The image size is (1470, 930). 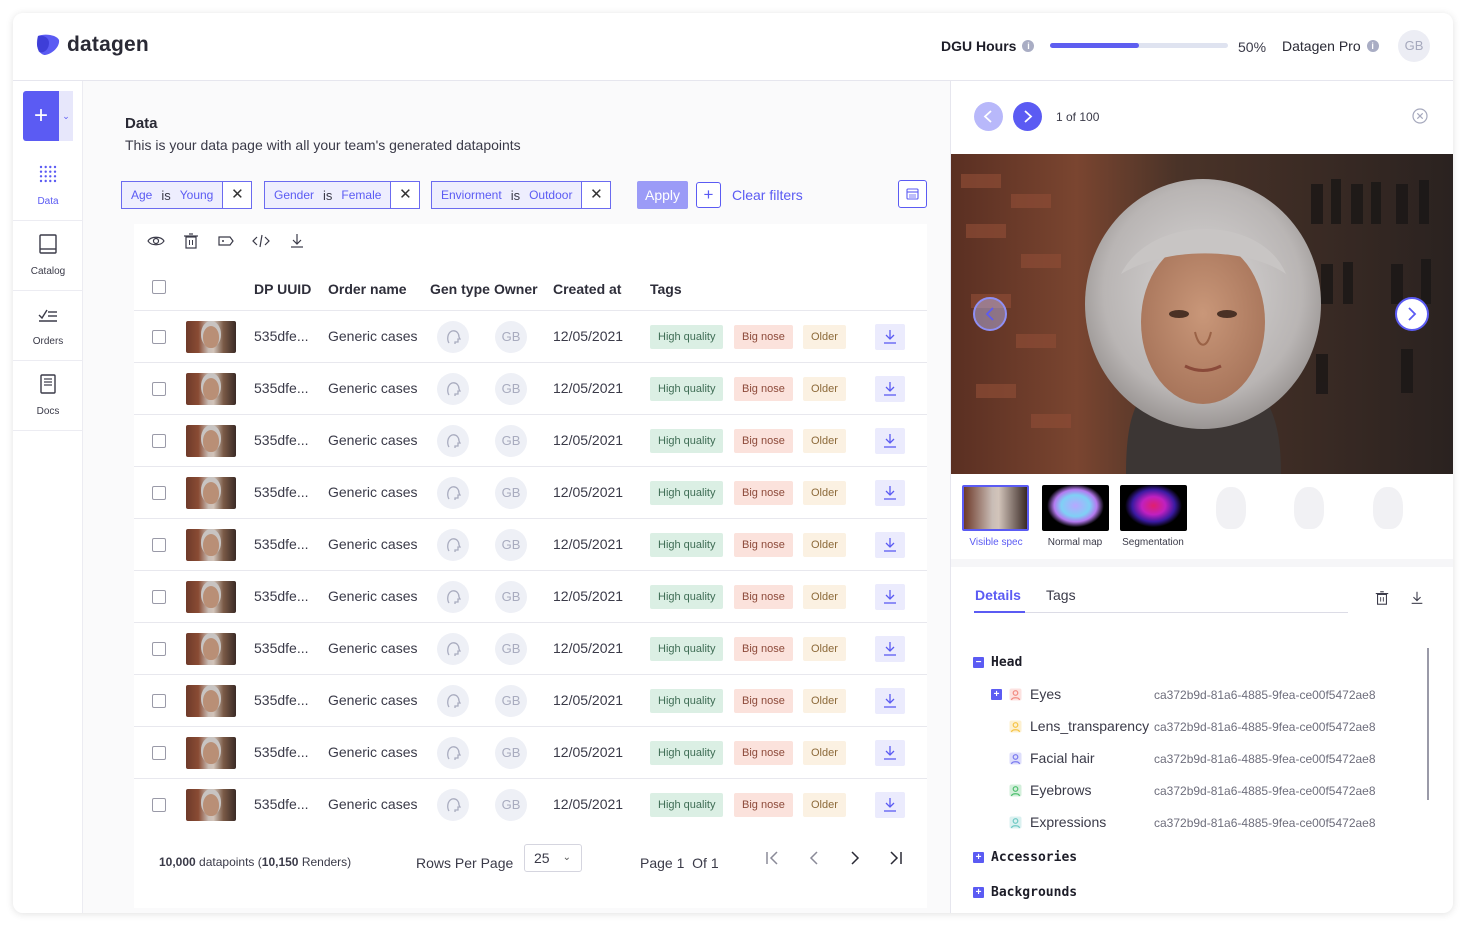 What do you see at coordinates (990, 314) in the screenshot?
I see `image-prev-button` at bounding box center [990, 314].